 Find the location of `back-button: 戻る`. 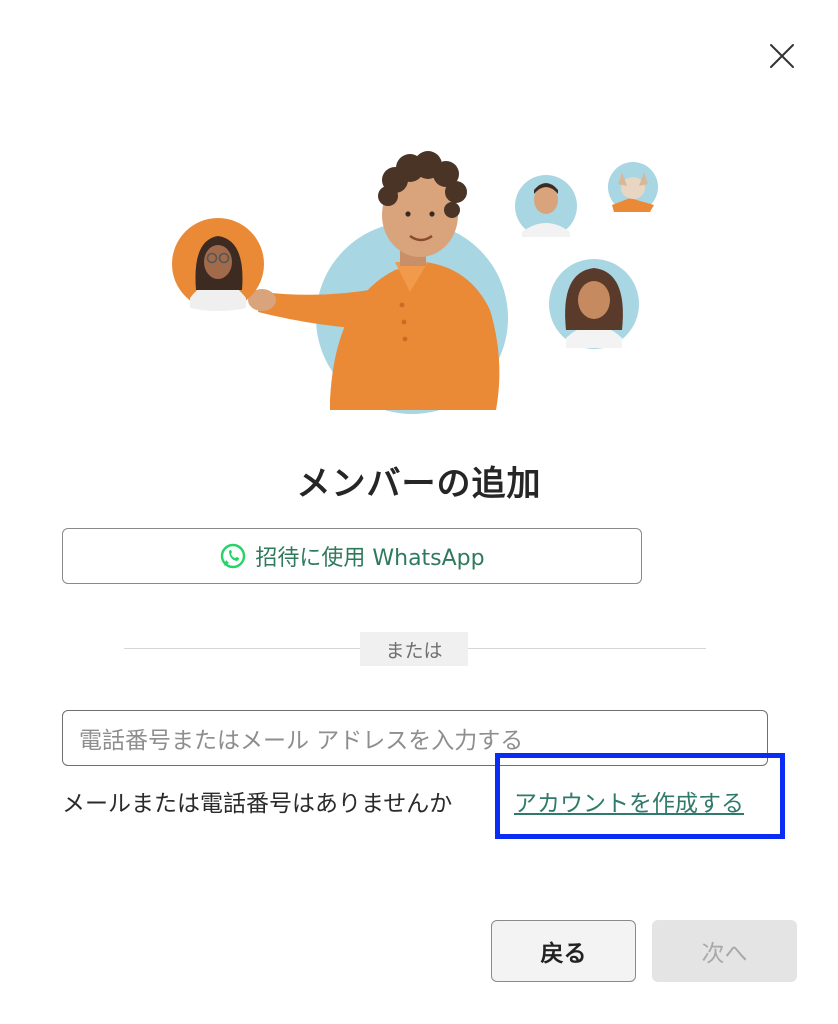

back-button: 戻る is located at coordinates (563, 951).